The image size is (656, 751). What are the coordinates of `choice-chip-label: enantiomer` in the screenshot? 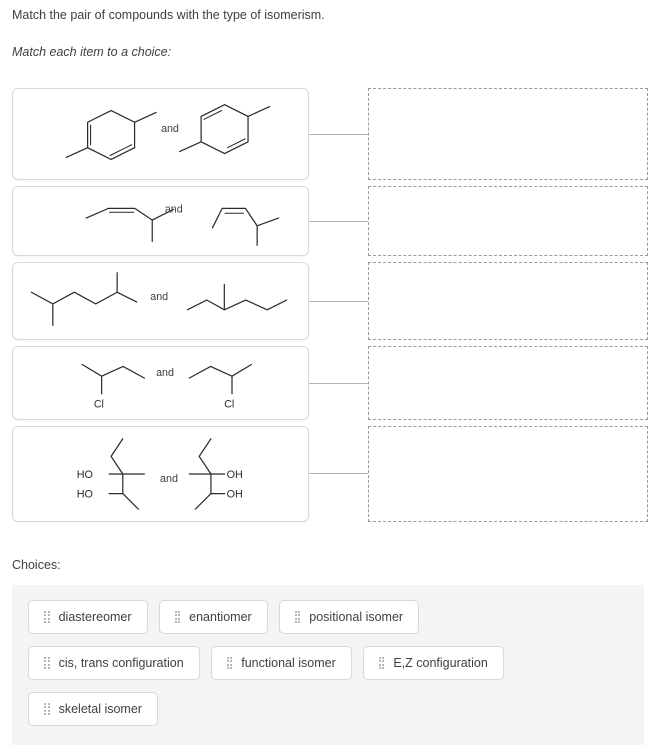 It's located at (220, 617).